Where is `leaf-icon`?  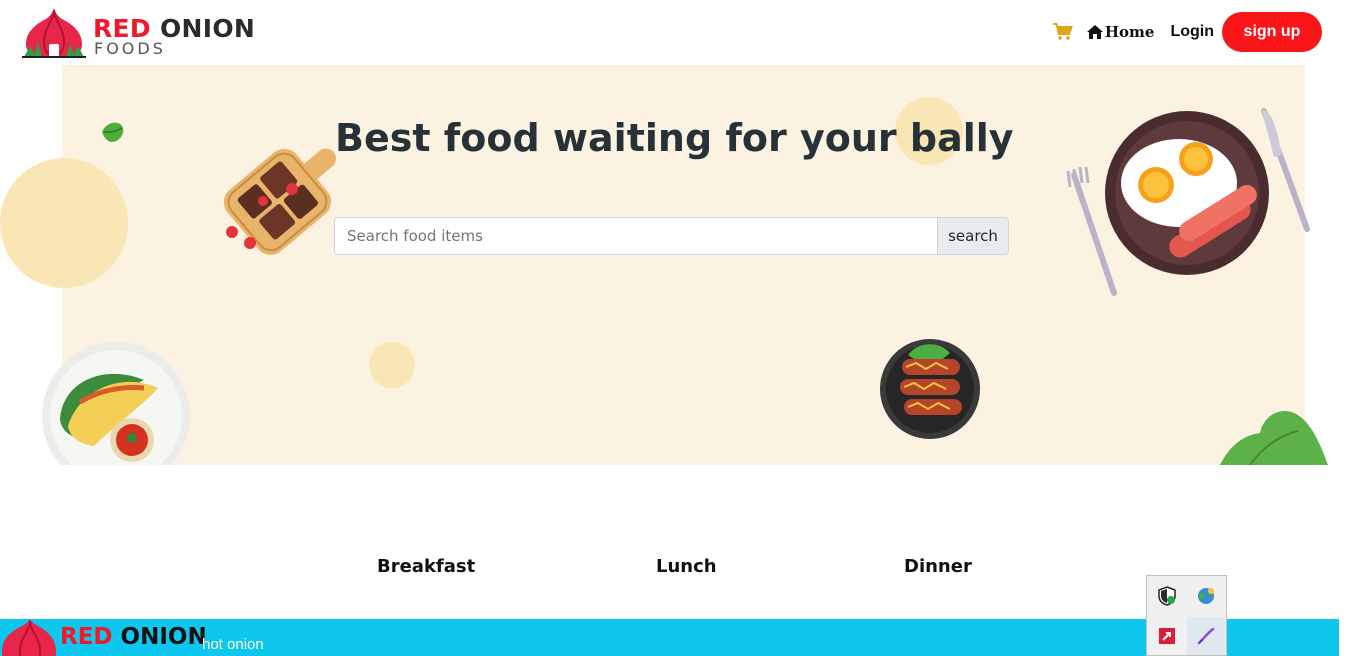
leaf-icon is located at coordinates (113, 132).